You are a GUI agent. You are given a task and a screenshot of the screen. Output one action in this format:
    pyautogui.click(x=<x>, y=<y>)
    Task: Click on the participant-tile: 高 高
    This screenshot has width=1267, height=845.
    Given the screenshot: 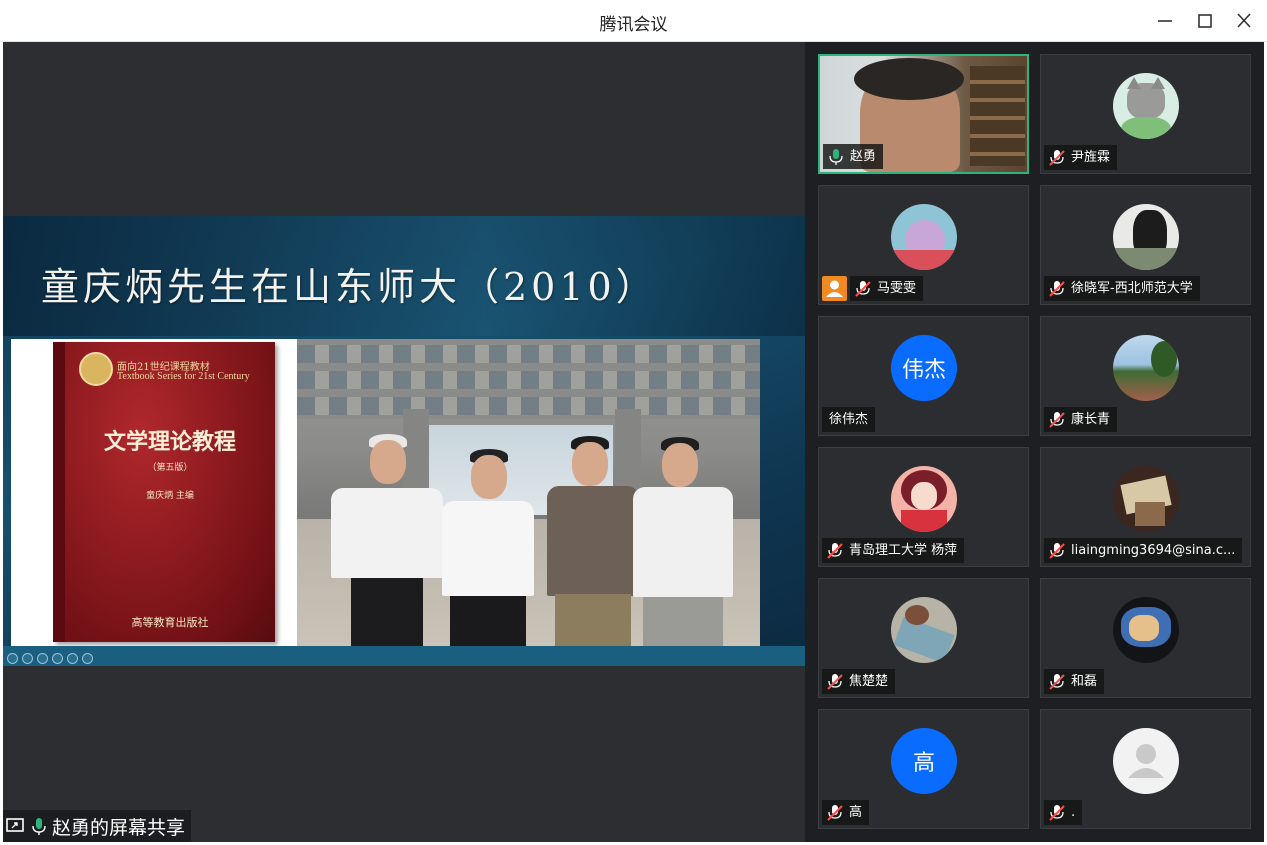 What is the action you would take?
    pyautogui.click(x=923, y=769)
    